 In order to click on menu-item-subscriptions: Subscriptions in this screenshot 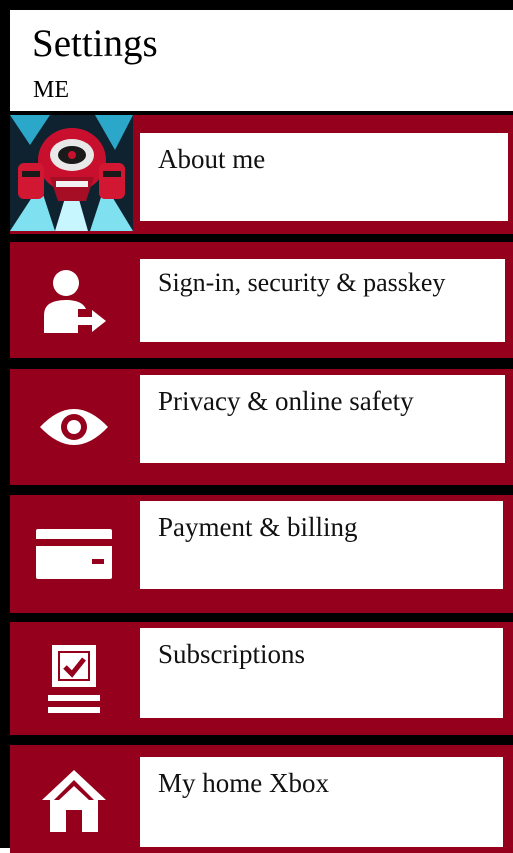, I will do `click(261, 678)`.